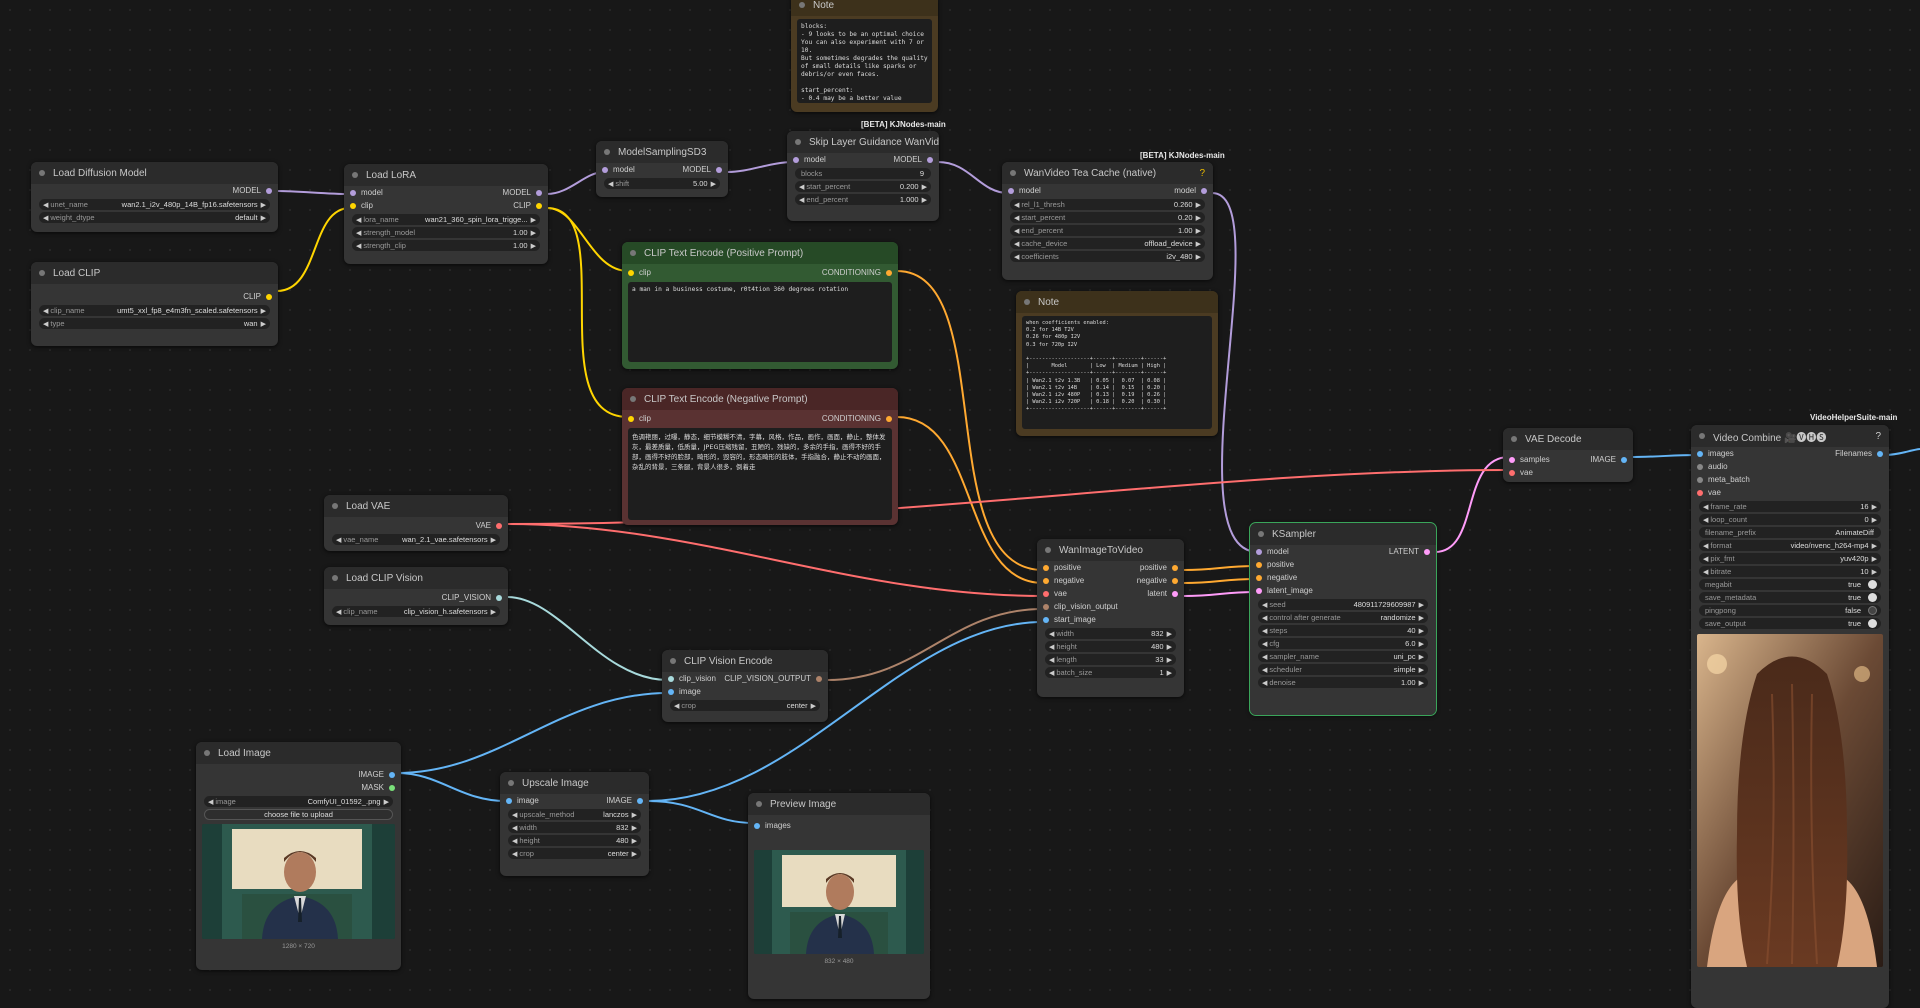 This screenshot has height=1008, width=1920. I want to click on height-number: ◀ height 480 ▶, so click(1110, 646).